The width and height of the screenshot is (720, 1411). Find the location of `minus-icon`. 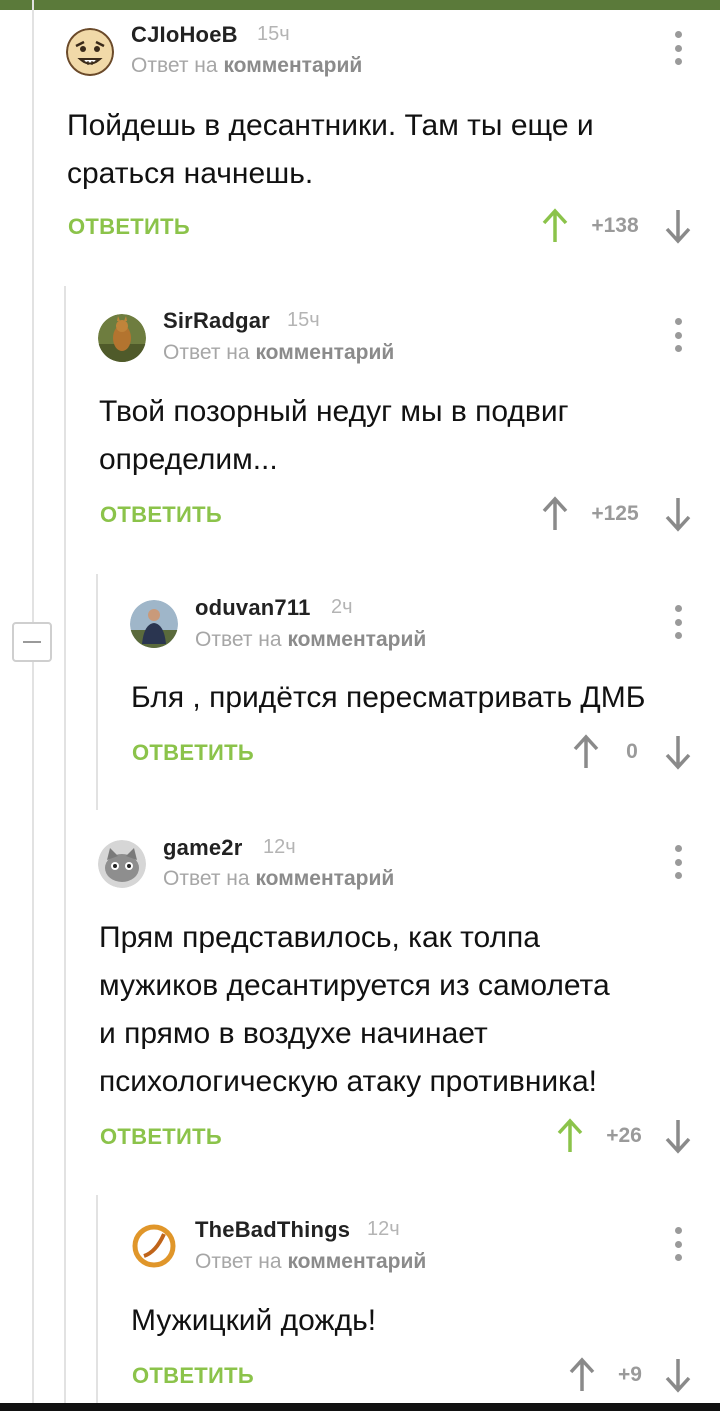

minus-icon is located at coordinates (32, 642).